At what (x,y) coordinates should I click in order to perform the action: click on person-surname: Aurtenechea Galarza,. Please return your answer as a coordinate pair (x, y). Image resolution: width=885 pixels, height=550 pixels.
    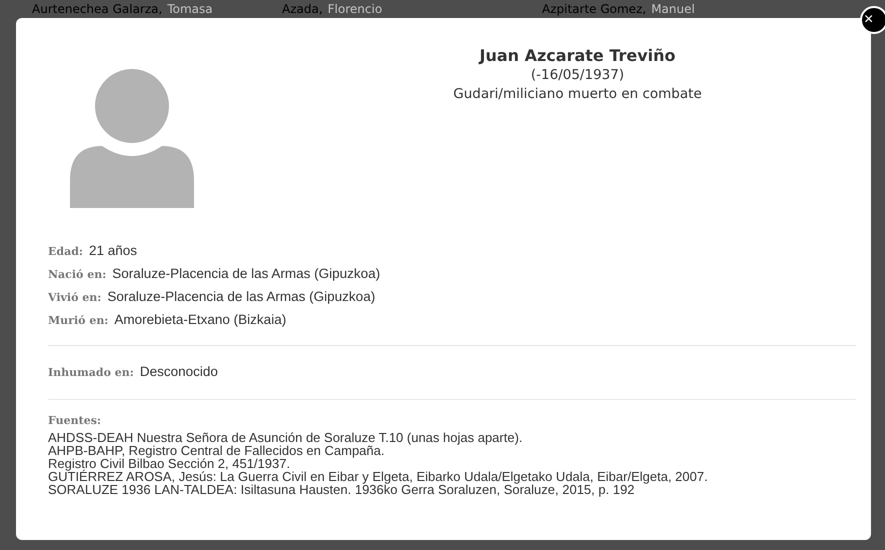
    Looking at the image, I should click on (97, 9).